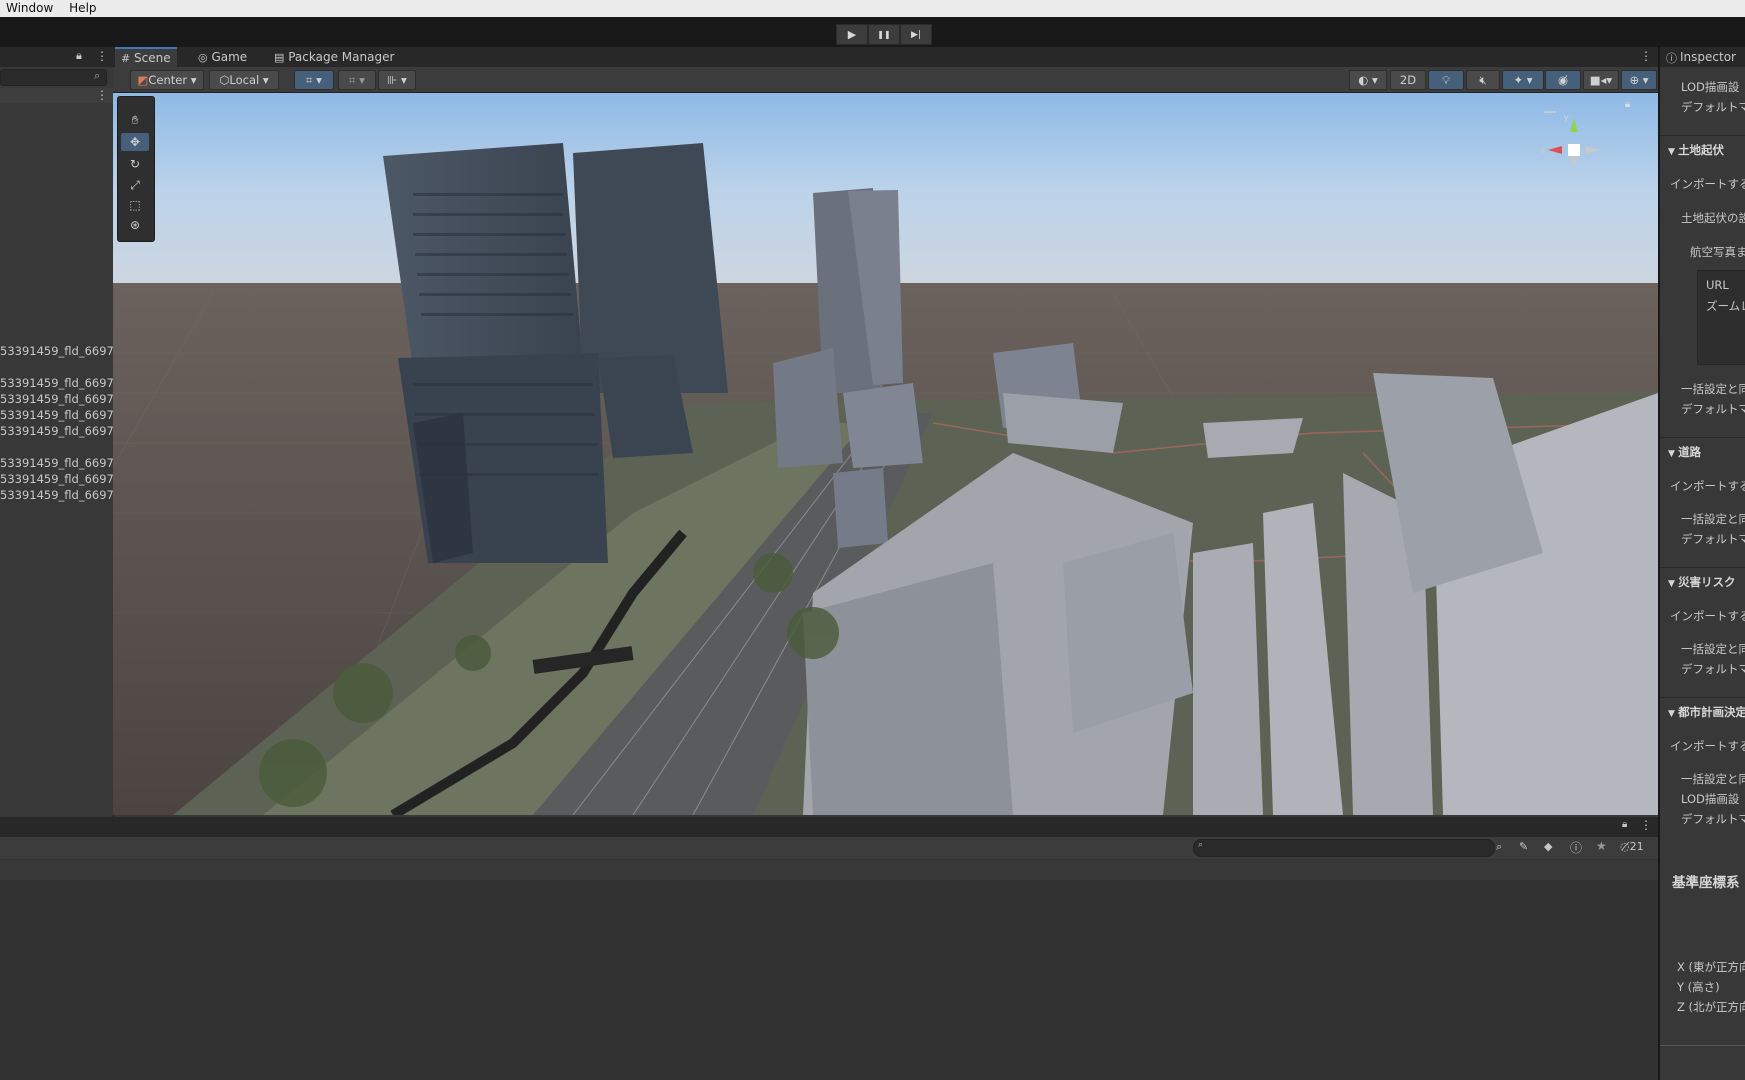  Describe the element at coordinates (1706, 582) in the screenshot. I see `disaster-section-header: ▼ 災害リスク` at that location.